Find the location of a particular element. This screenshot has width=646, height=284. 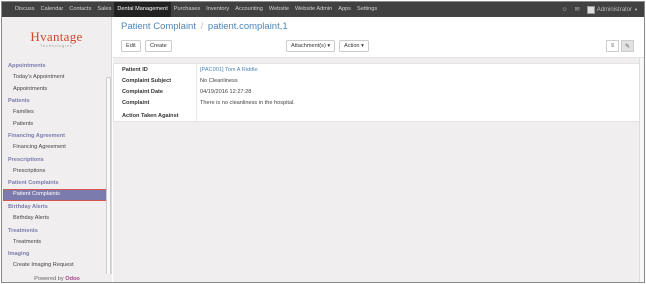

breadcrumb: Patient Complaint / patient.complaint,1 is located at coordinates (204, 26).